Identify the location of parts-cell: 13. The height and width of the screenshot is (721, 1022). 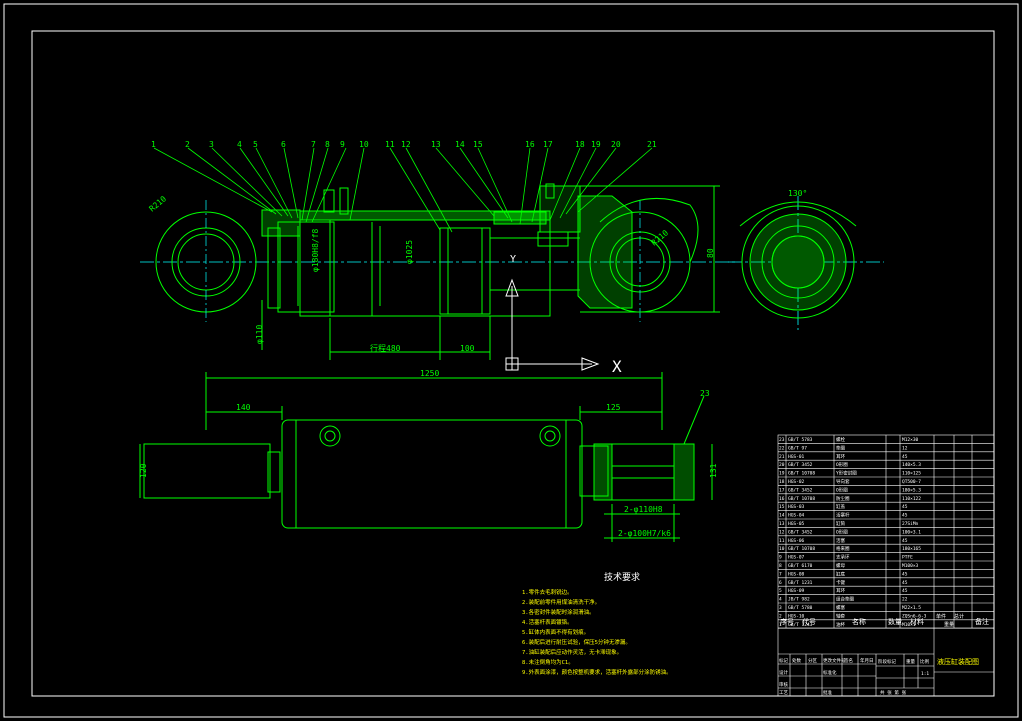
(782, 524).